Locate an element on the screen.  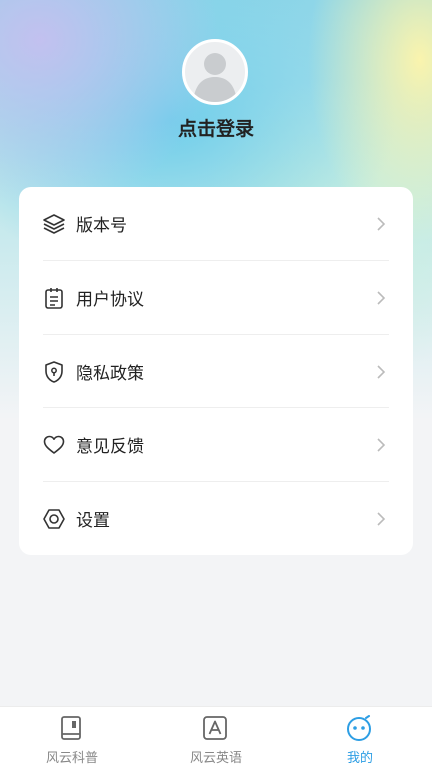
bottom-tab-bar: 风云科普 风云英语 我的 is located at coordinates (216, 737).